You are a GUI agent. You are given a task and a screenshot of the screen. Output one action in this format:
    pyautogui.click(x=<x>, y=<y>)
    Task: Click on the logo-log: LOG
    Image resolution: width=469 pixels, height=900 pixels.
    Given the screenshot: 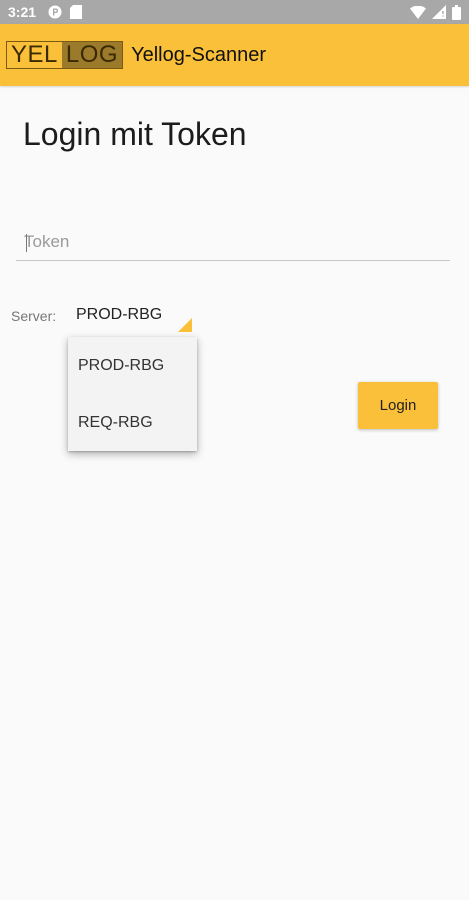 What is the action you would take?
    pyautogui.click(x=92, y=55)
    